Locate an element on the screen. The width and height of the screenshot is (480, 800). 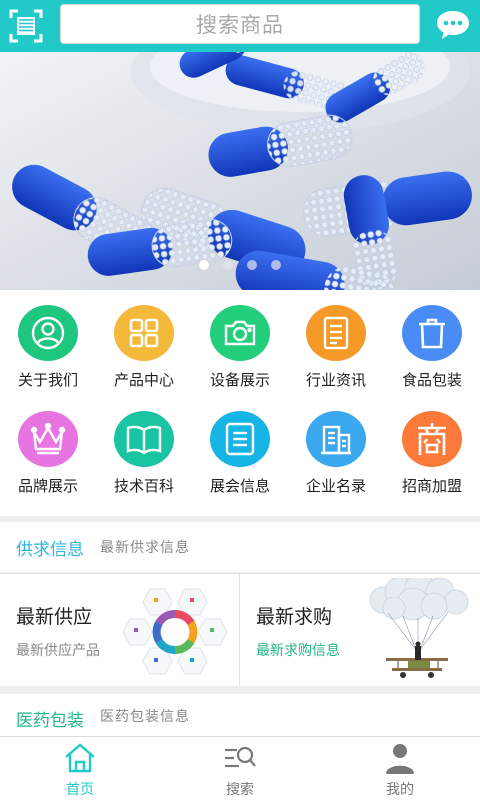
grid-item-products: 产品中心 is located at coordinates (144, 340).